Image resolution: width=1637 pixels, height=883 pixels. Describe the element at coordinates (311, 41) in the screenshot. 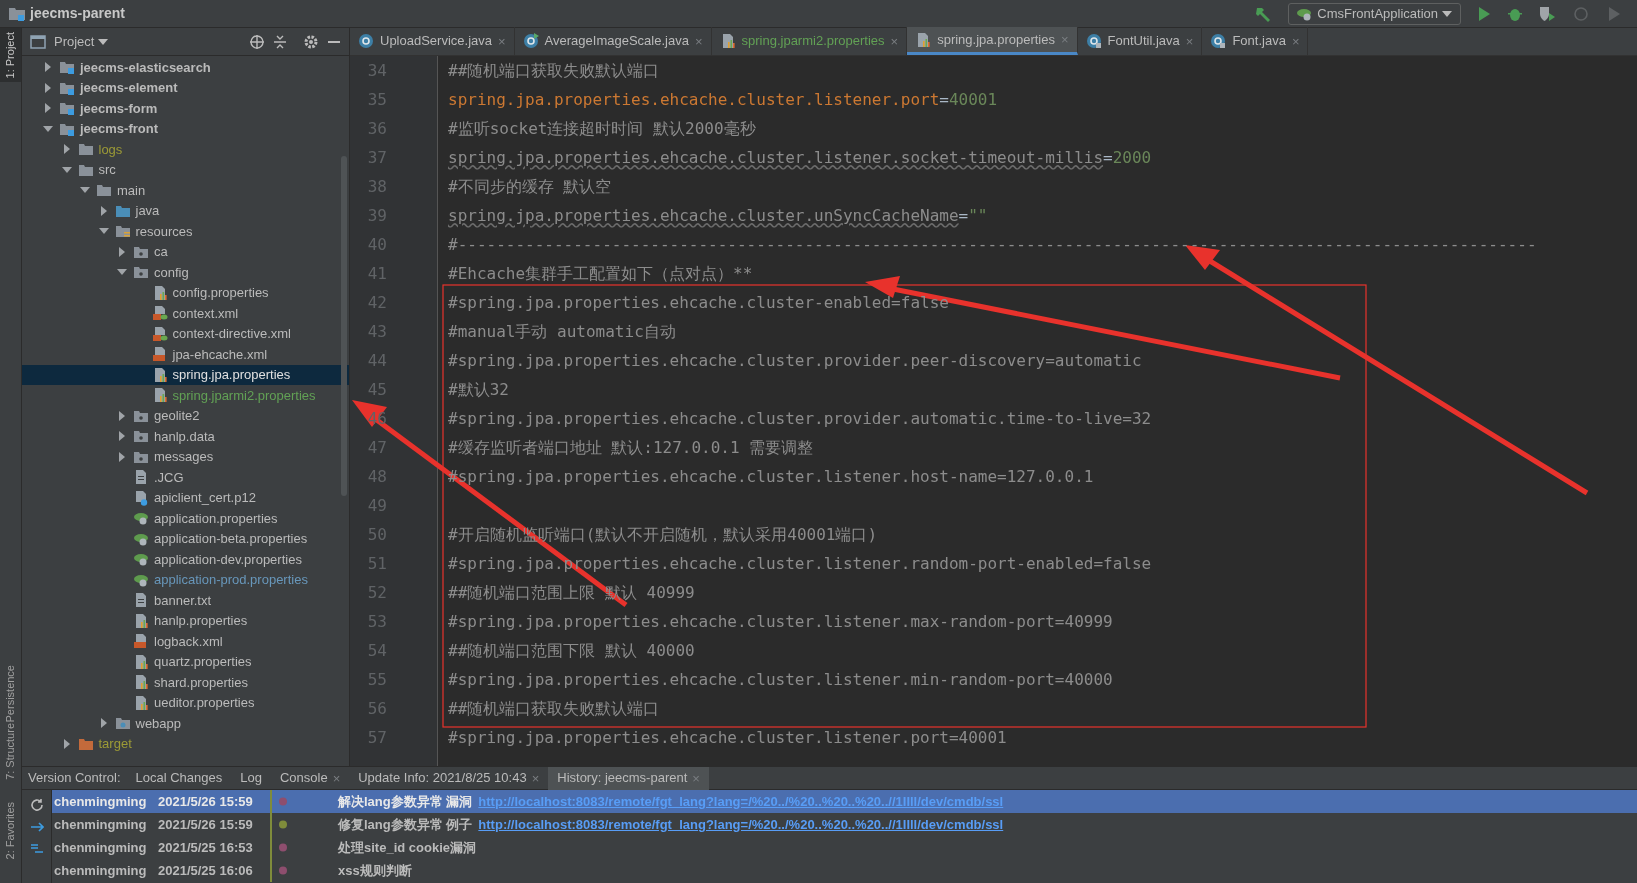

I see `settings-icon` at that location.